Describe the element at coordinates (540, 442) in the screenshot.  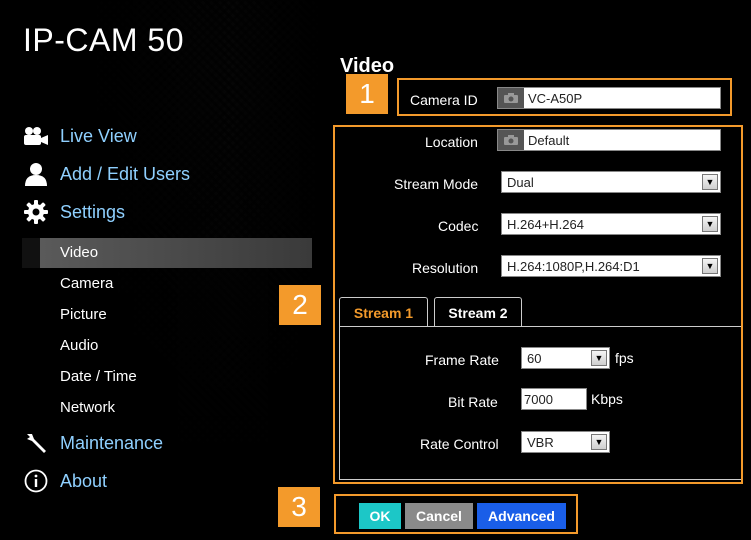
I see `rate-control-value: VBR` at that location.